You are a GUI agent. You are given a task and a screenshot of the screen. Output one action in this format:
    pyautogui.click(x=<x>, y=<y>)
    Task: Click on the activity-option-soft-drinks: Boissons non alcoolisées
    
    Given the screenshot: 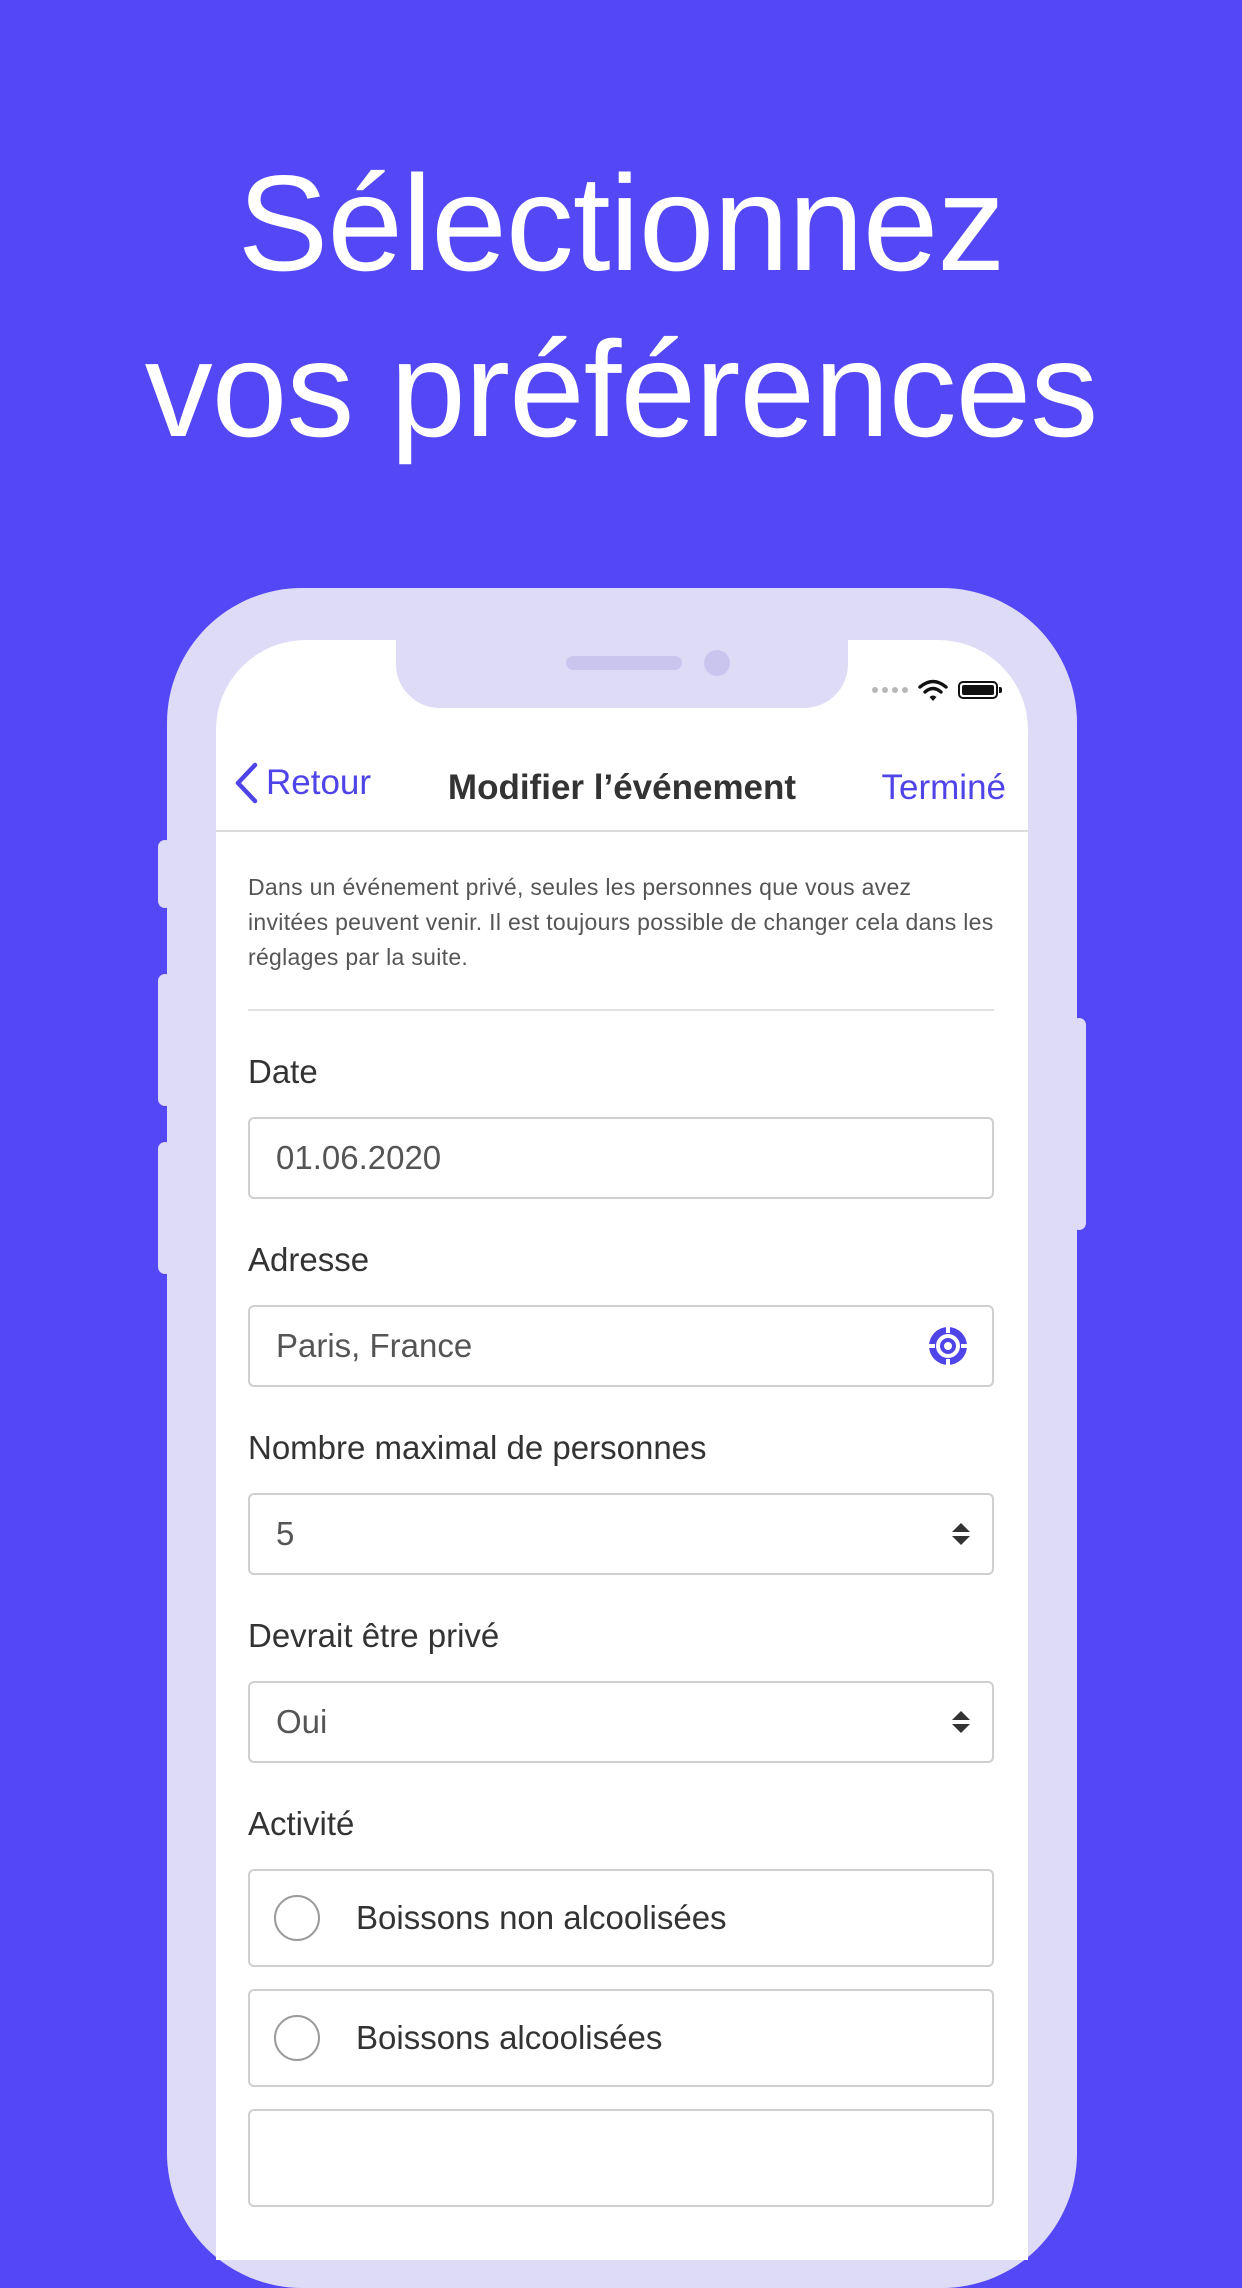 What is the action you would take?
    pyautogui.click(x=621, y=1918)
    